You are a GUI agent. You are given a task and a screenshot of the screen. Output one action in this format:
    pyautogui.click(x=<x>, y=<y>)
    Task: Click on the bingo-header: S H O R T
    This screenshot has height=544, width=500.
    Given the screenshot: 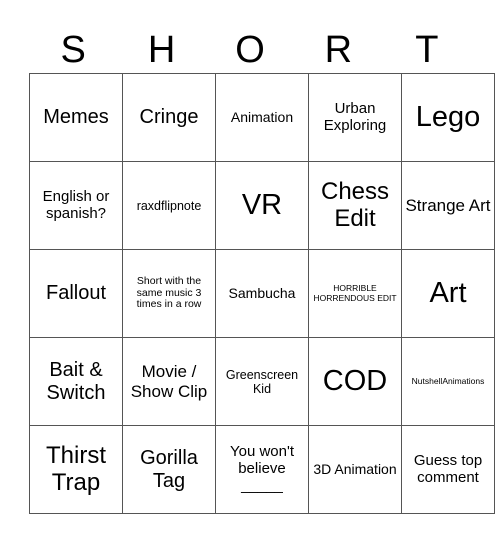 What is the action you would take?
    pyautogui.click(x=250, y=50)
    